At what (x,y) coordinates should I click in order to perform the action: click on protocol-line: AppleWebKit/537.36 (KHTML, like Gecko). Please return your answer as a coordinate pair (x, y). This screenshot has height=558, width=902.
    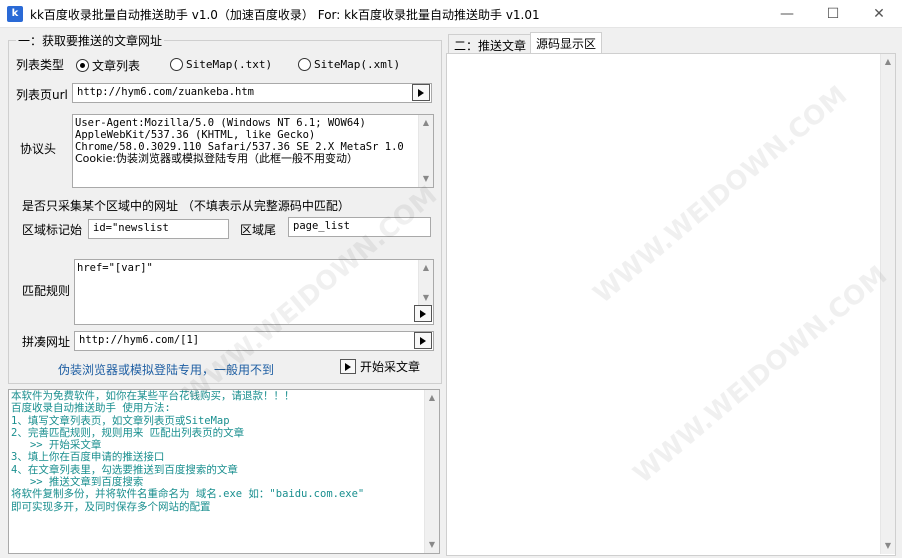
    Looking at the image, I should click on (195, 135).